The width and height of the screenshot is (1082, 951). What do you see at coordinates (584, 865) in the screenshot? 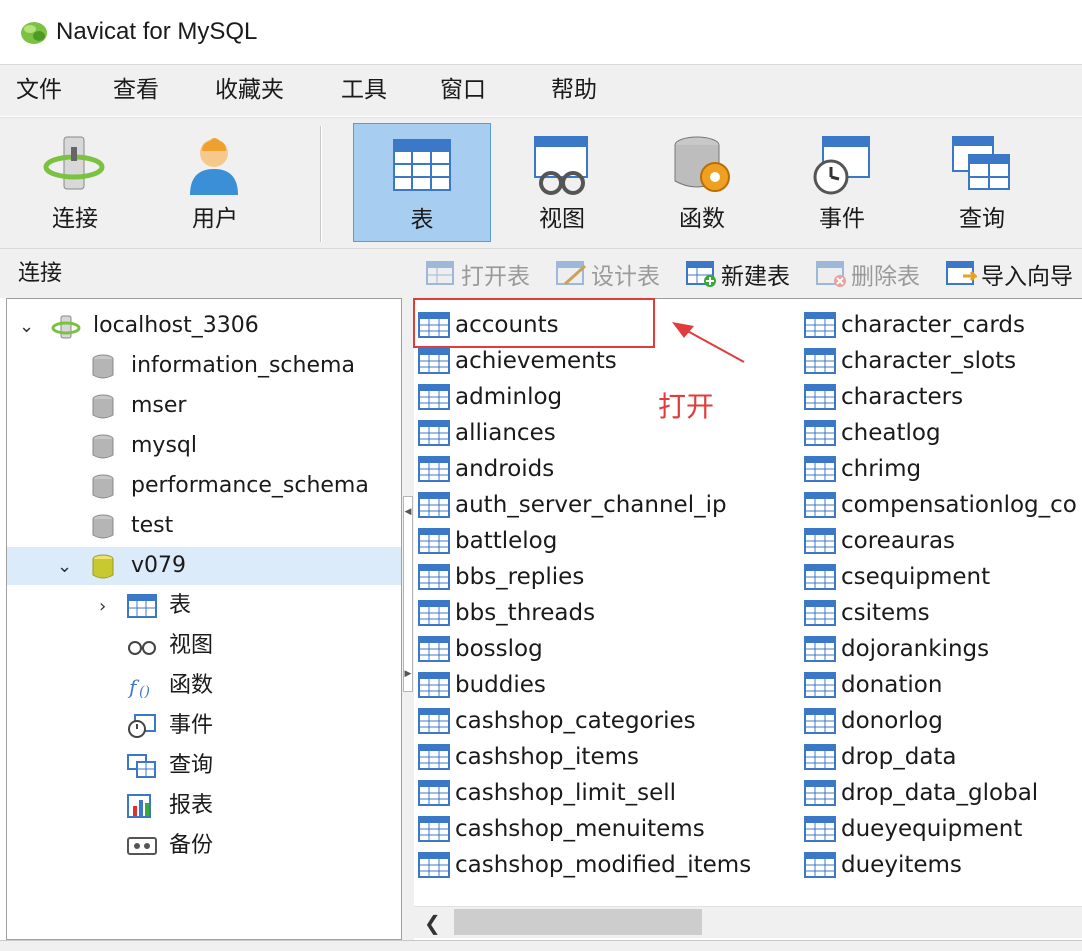
I see `table-item: cashshop_modified_items` at bounding box center [584, 865].